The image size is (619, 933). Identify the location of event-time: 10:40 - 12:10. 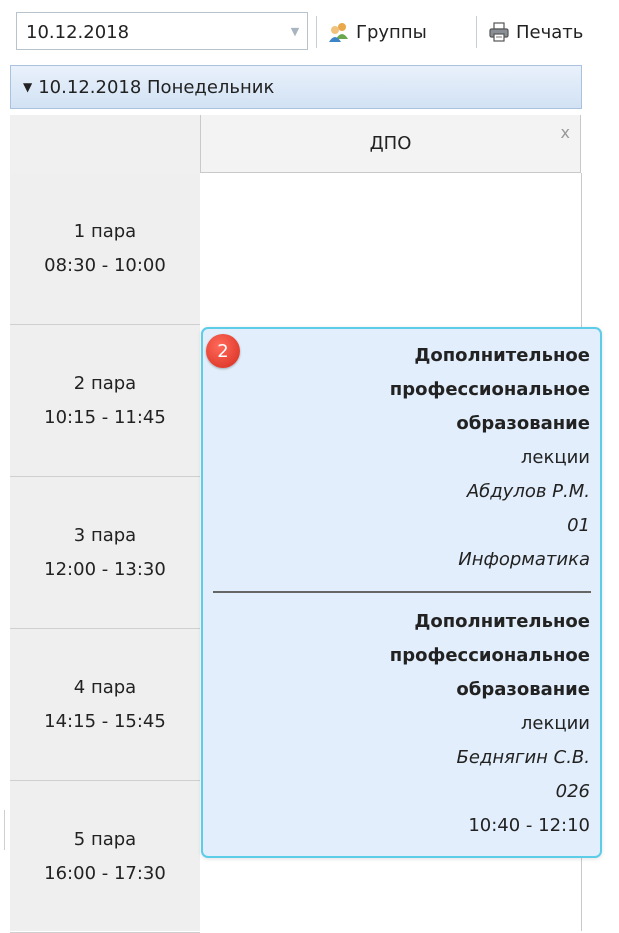
(529, 825).